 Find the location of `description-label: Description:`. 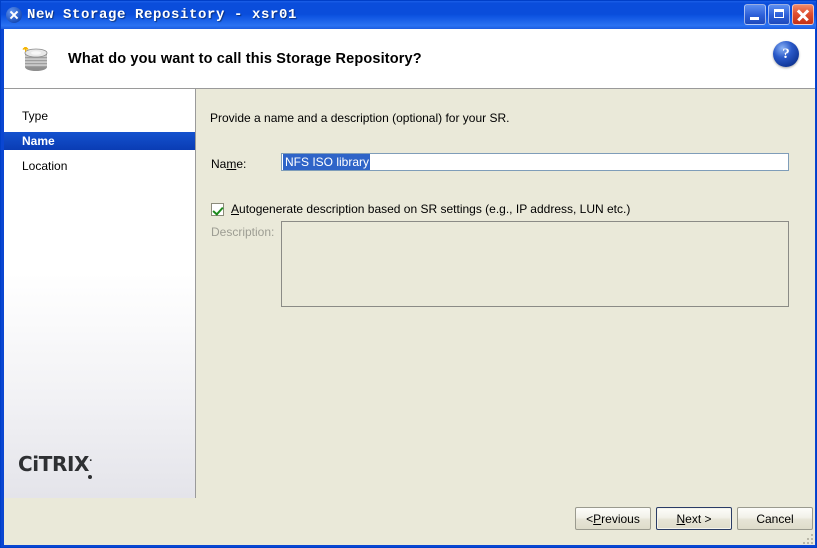

description-label: Description: is located at coordinates (243, 232).